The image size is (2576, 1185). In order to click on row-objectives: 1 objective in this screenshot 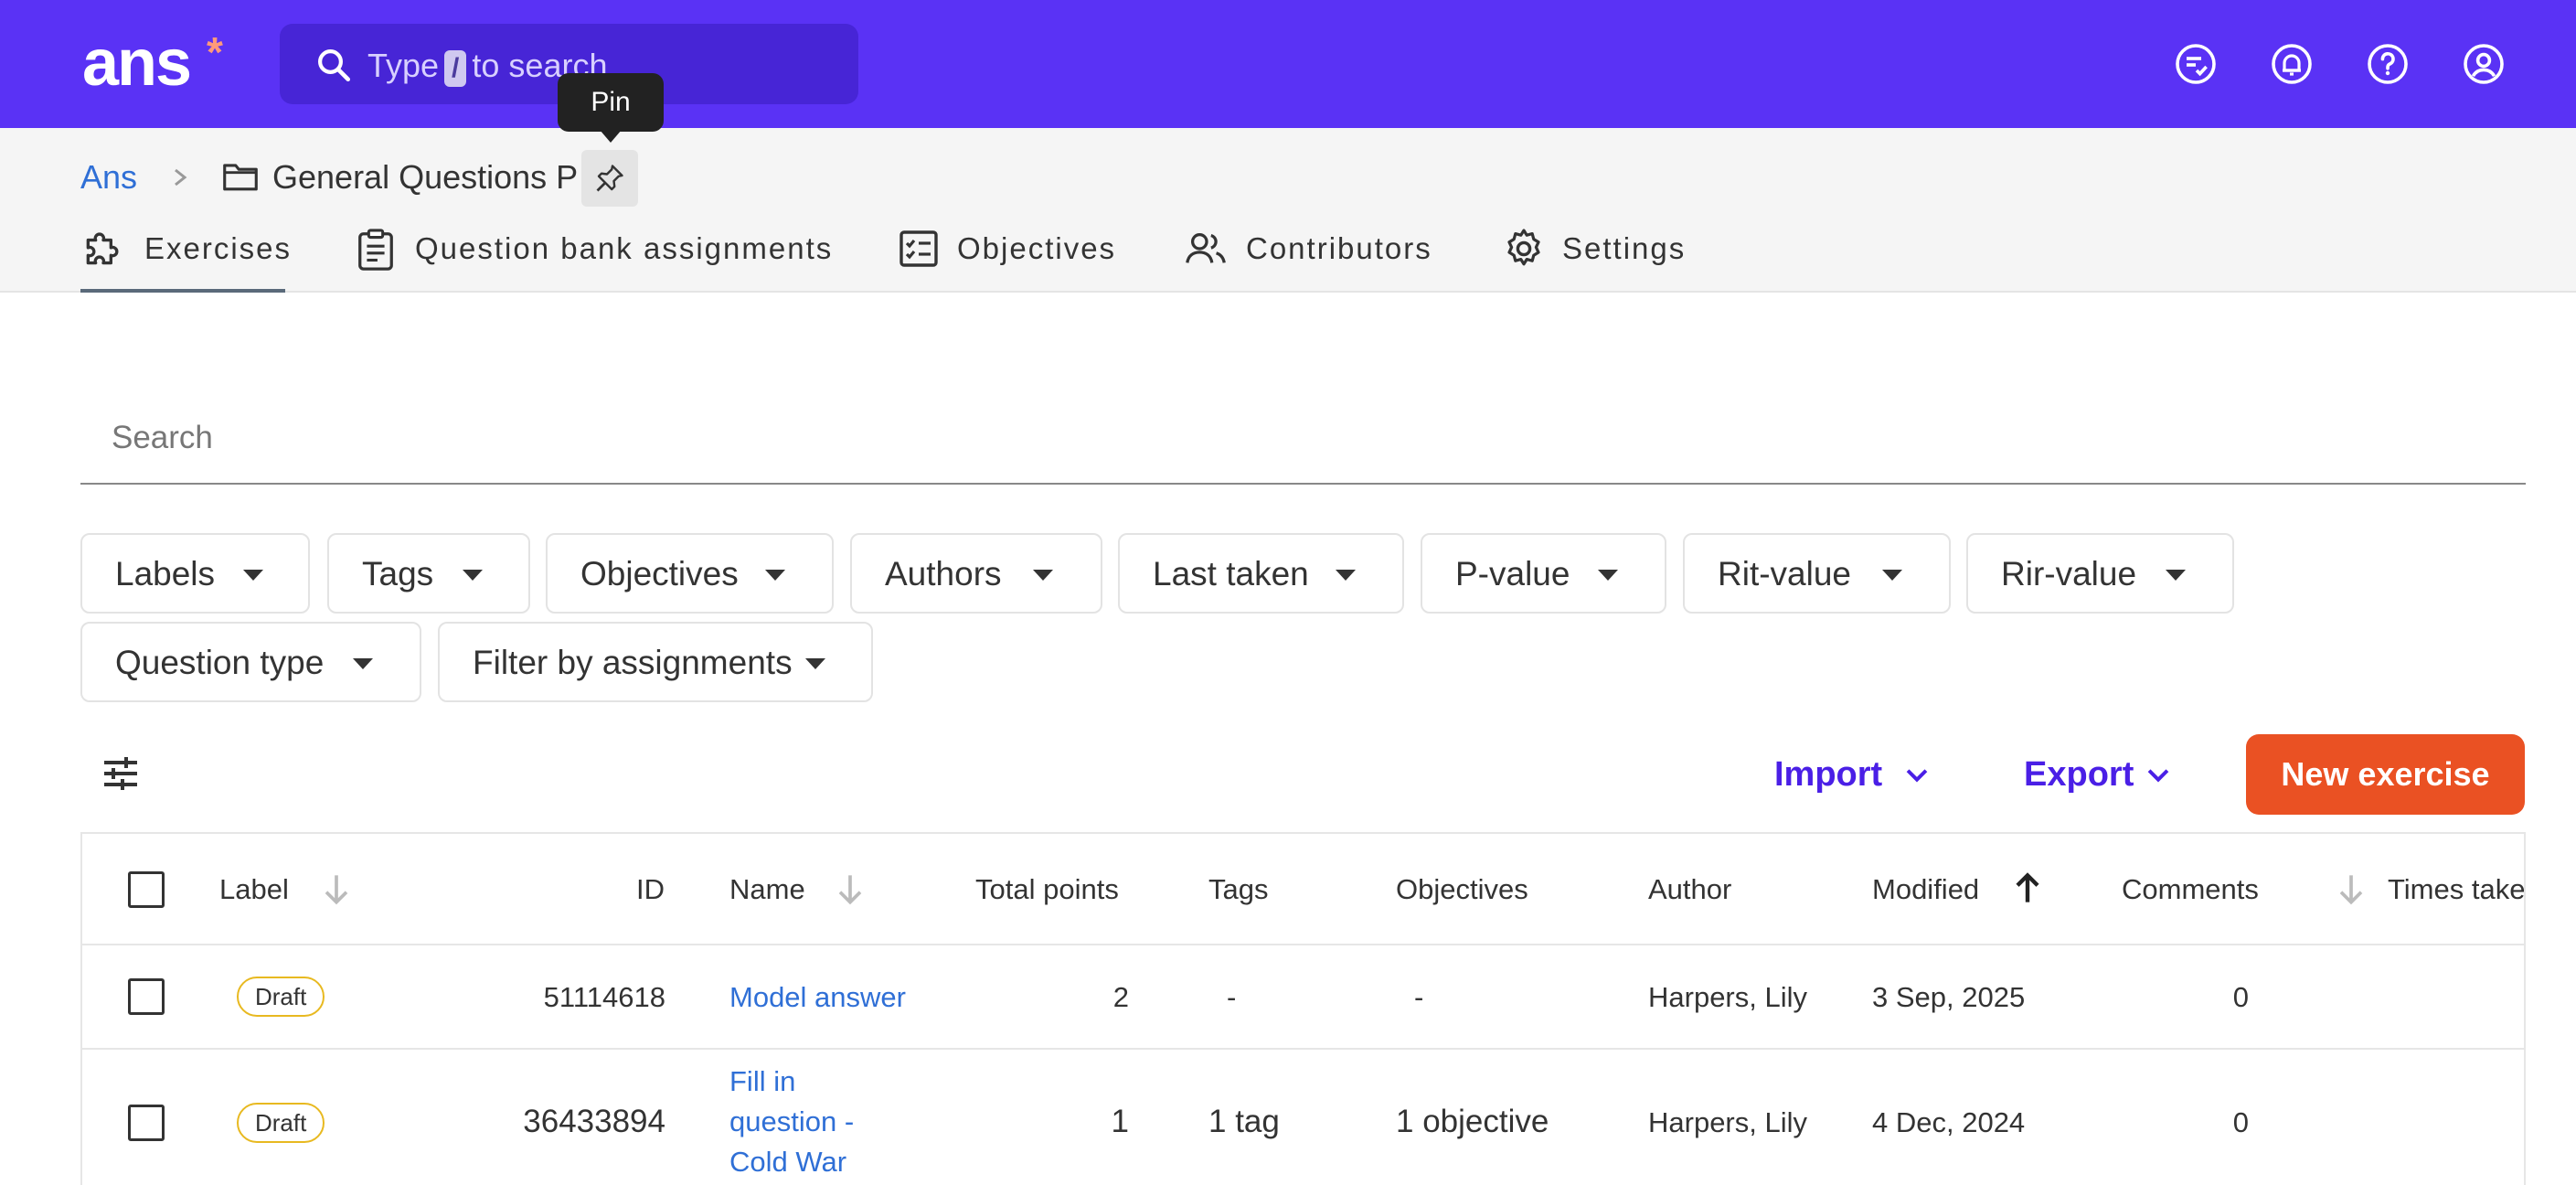, I will do `click(1472, 1122)`.